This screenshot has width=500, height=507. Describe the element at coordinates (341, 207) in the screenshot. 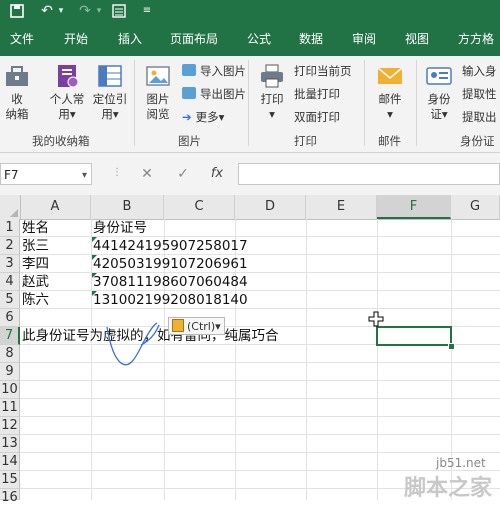

I see `column-header: E` at that location.